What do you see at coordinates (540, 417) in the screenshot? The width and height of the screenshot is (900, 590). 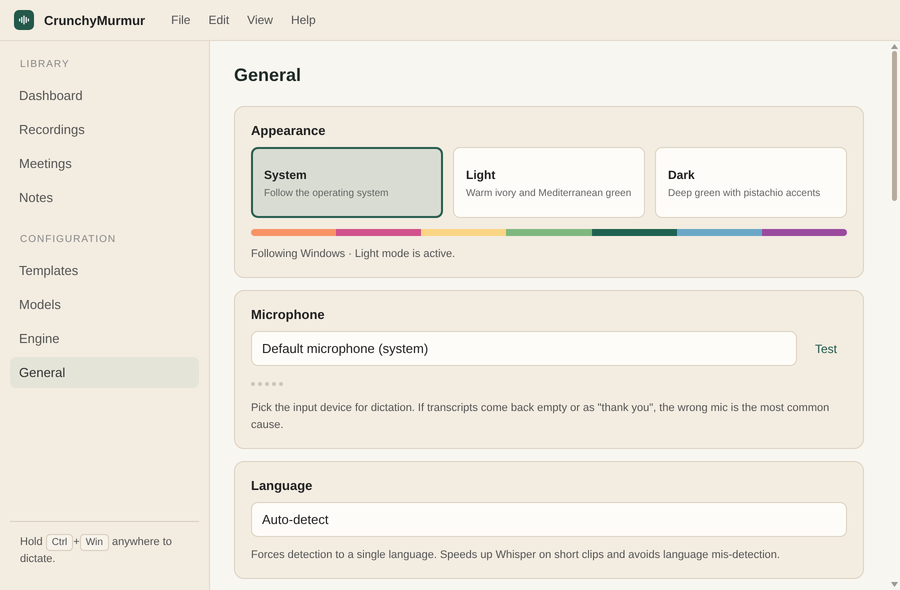 I see `help-text: Pick the input device for dictation. If transcripts come back empty or as "thank you", the wrong mic is the most common cause.` at bounding box center [540, 417].